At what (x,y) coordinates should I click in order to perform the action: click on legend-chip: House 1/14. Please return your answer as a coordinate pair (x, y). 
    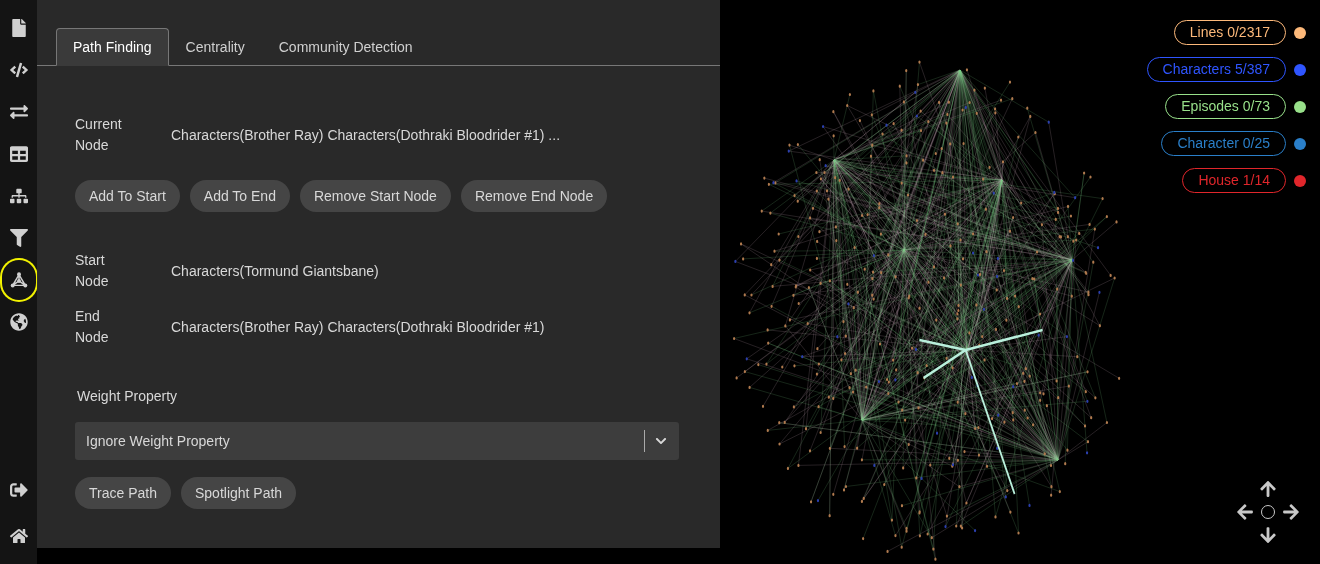
    Looking at the image, I should click on (1234, 180).